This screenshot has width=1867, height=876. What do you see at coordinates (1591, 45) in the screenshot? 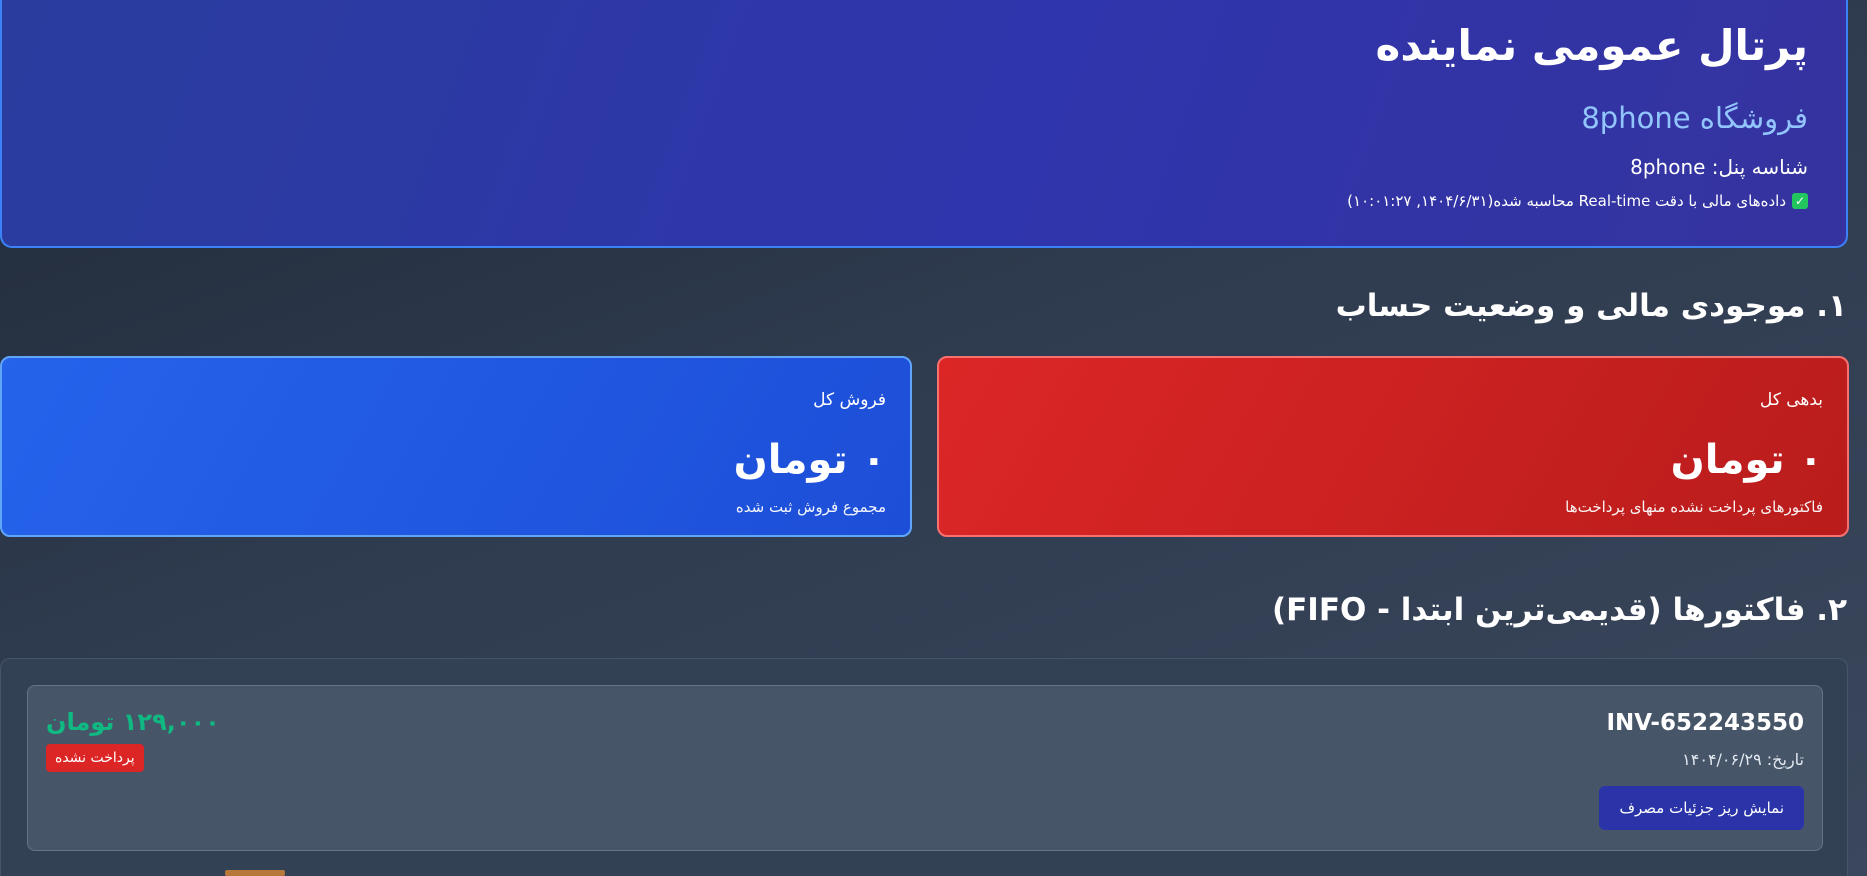
I see `page-title: پرتال عمومی نماینده` at bounding box center [1591, 45].